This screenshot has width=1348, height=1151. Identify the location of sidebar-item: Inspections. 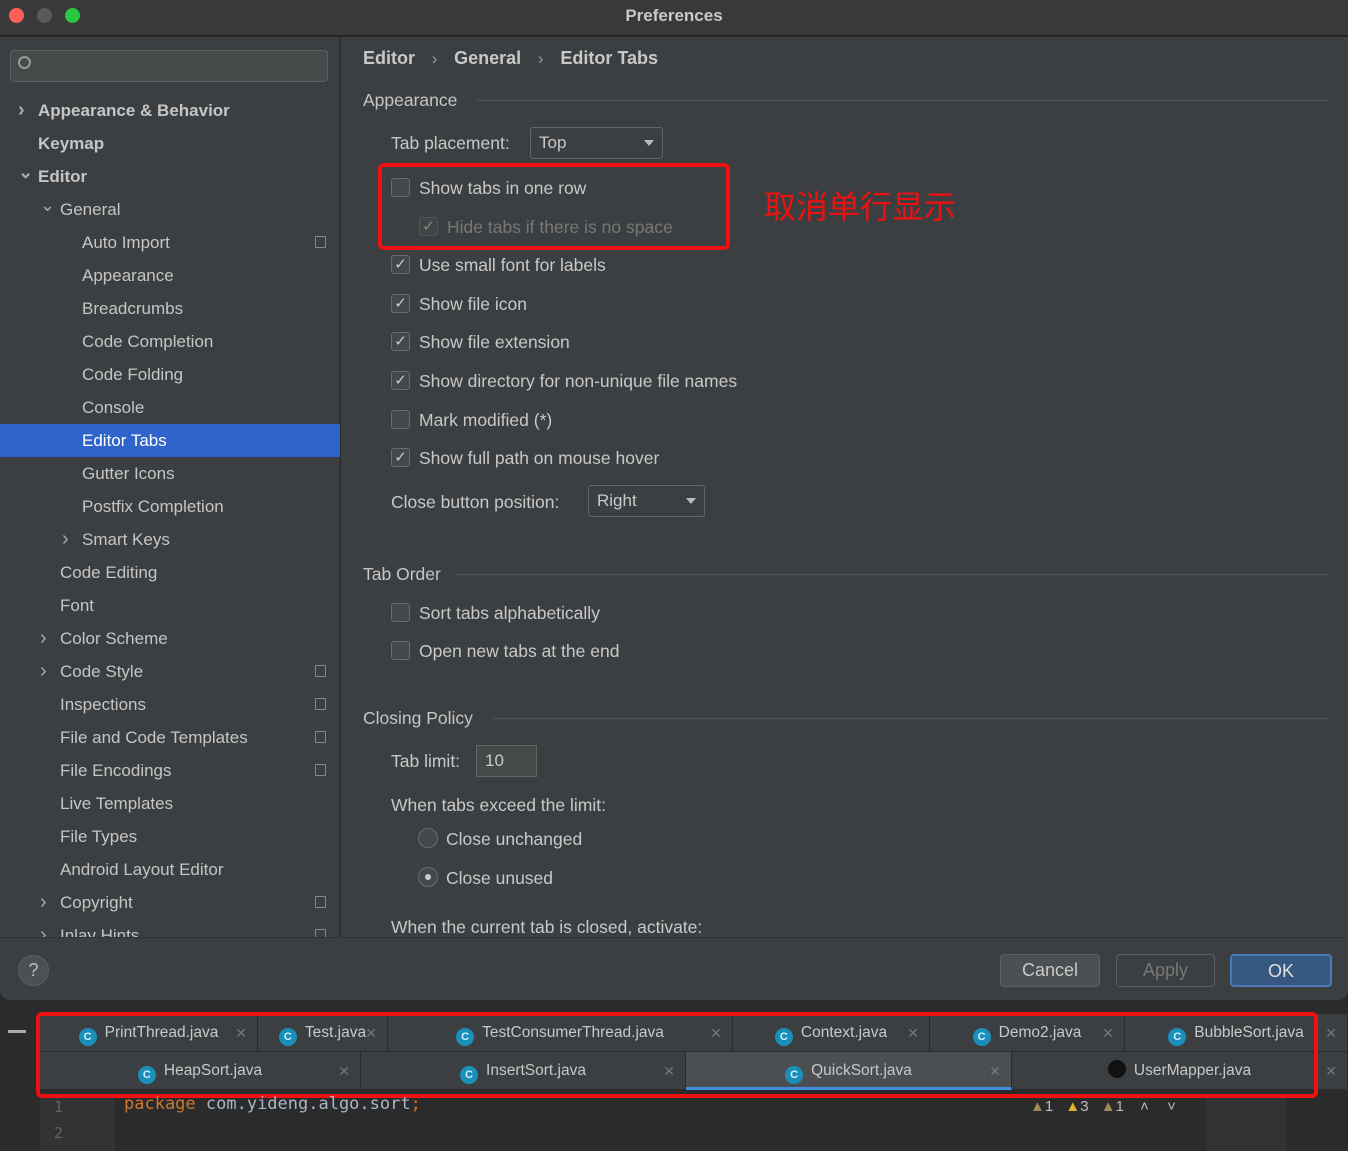
(170, 704).